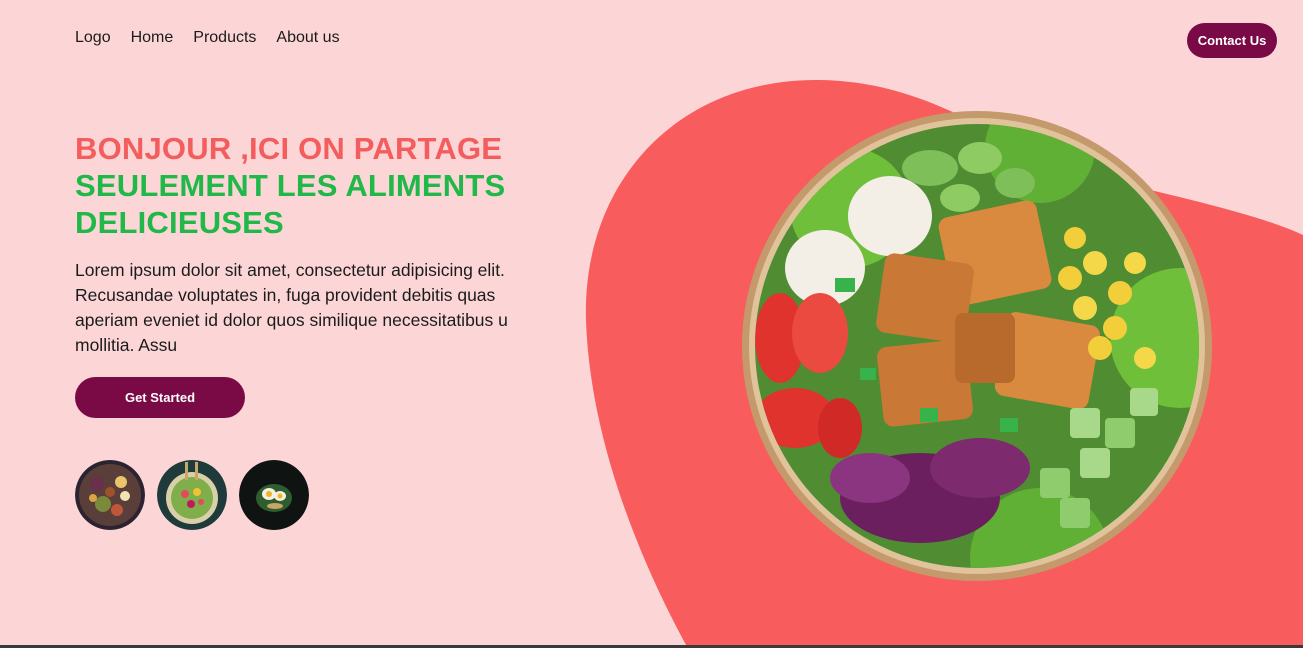 This screenshot has height=648, width=1303. I want to click on salad-bowl-image, so click(192, 495).